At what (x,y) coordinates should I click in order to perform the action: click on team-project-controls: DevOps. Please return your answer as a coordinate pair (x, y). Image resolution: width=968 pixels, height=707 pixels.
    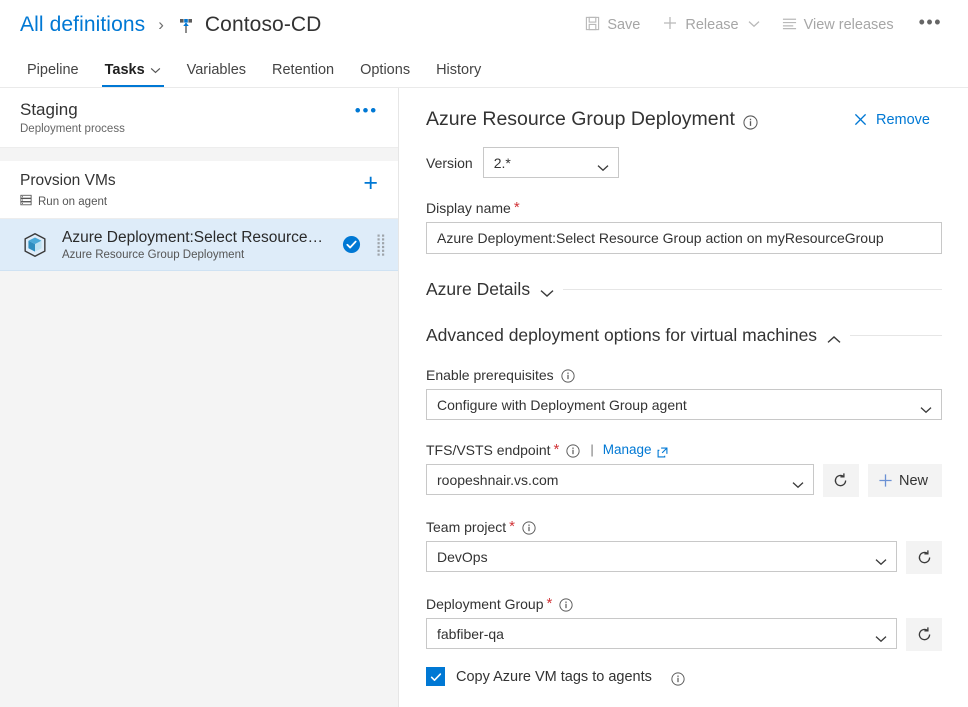
    Looking at the image, I should click on (684, 557).